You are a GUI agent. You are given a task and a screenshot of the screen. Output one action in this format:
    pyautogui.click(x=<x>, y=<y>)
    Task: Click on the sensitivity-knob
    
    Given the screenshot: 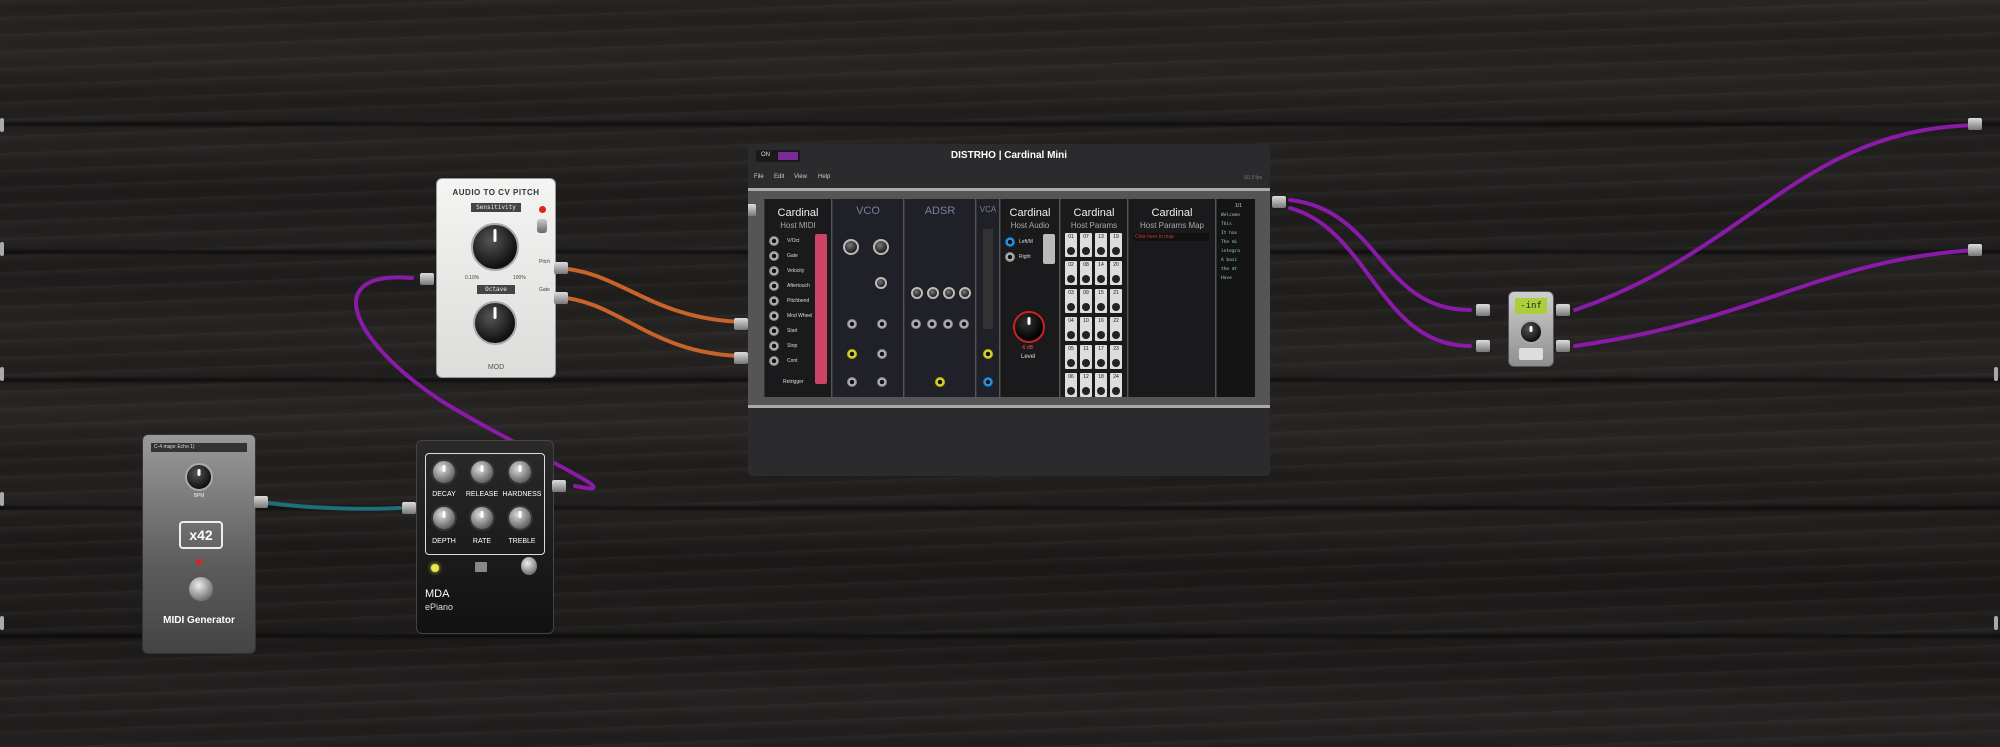 What is the action you would take?
    pyautogui.click(x=495, y=247)
    